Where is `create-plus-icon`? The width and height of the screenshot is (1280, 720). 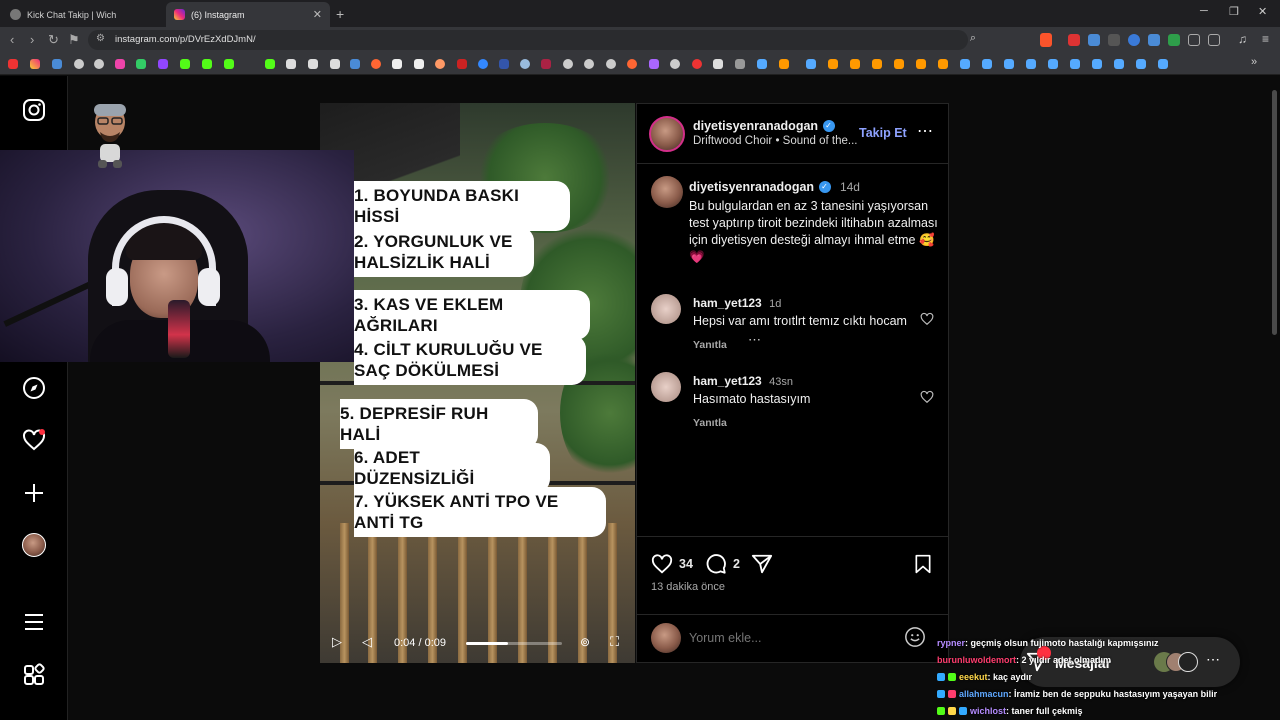
create-plus-icon is located at coordinates (34, 493).